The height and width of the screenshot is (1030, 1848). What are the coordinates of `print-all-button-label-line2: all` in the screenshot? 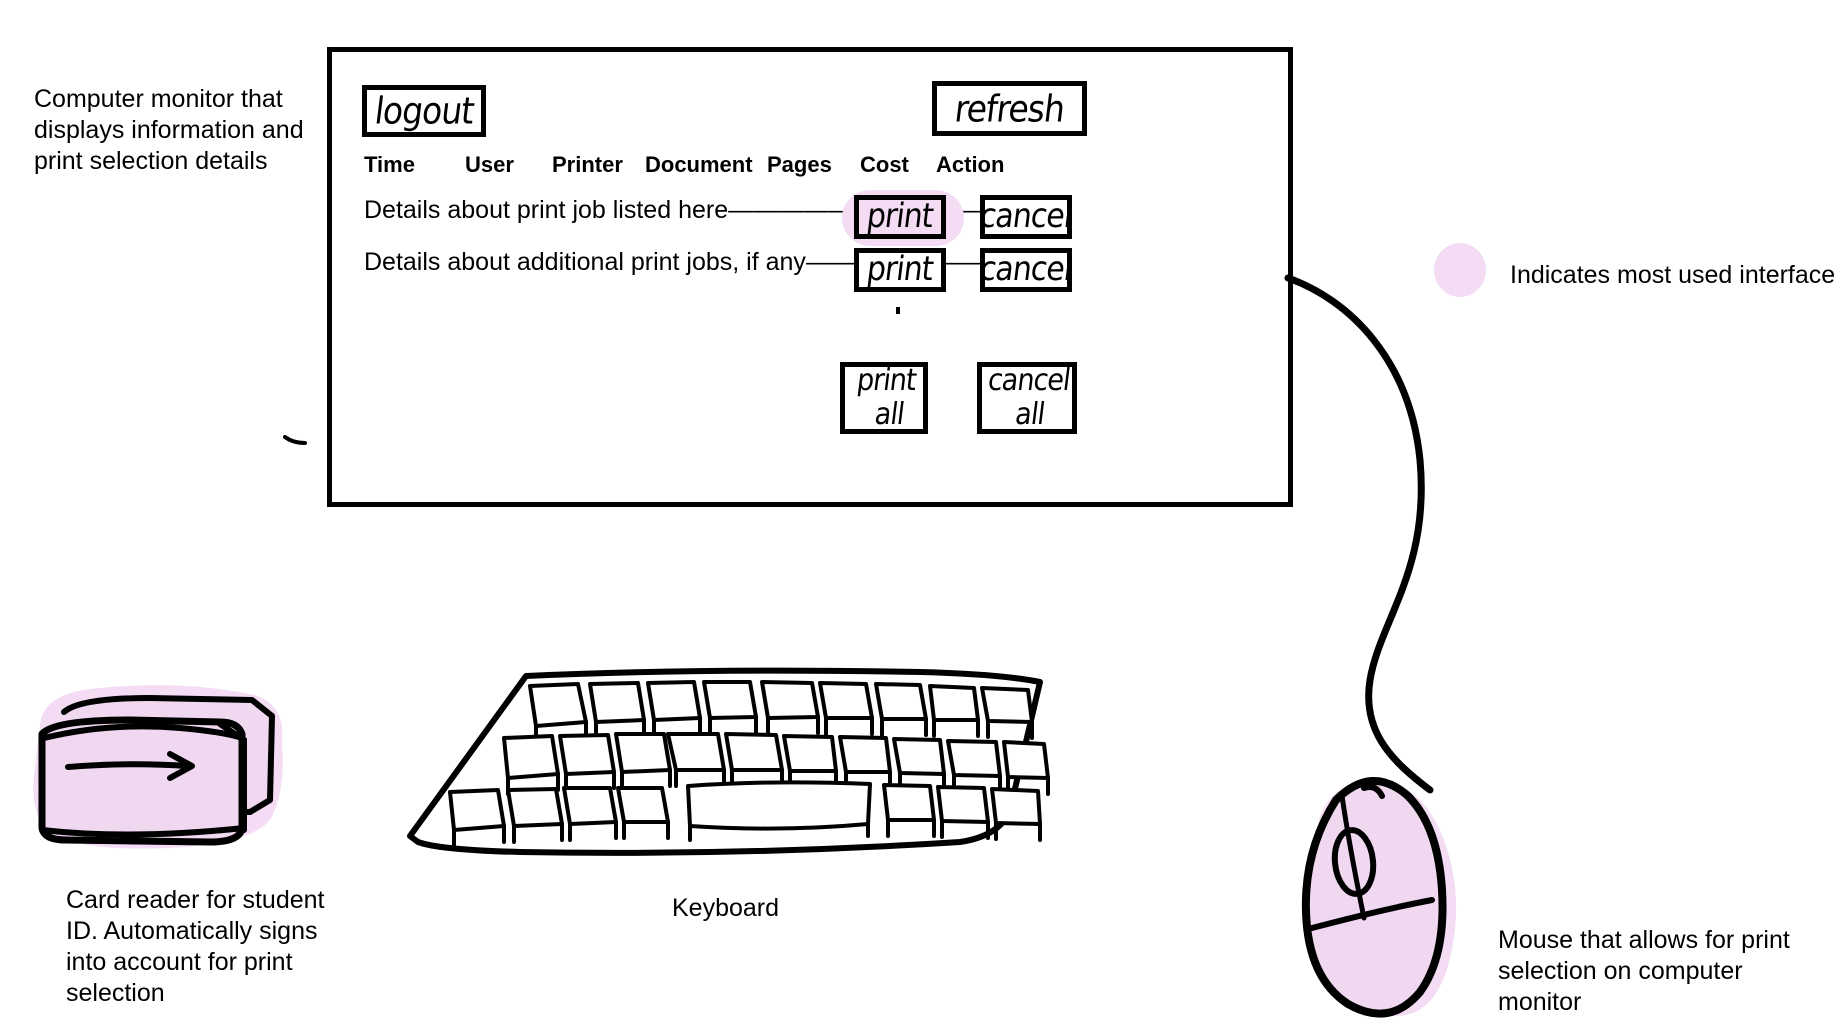 It's located at (889, 414).